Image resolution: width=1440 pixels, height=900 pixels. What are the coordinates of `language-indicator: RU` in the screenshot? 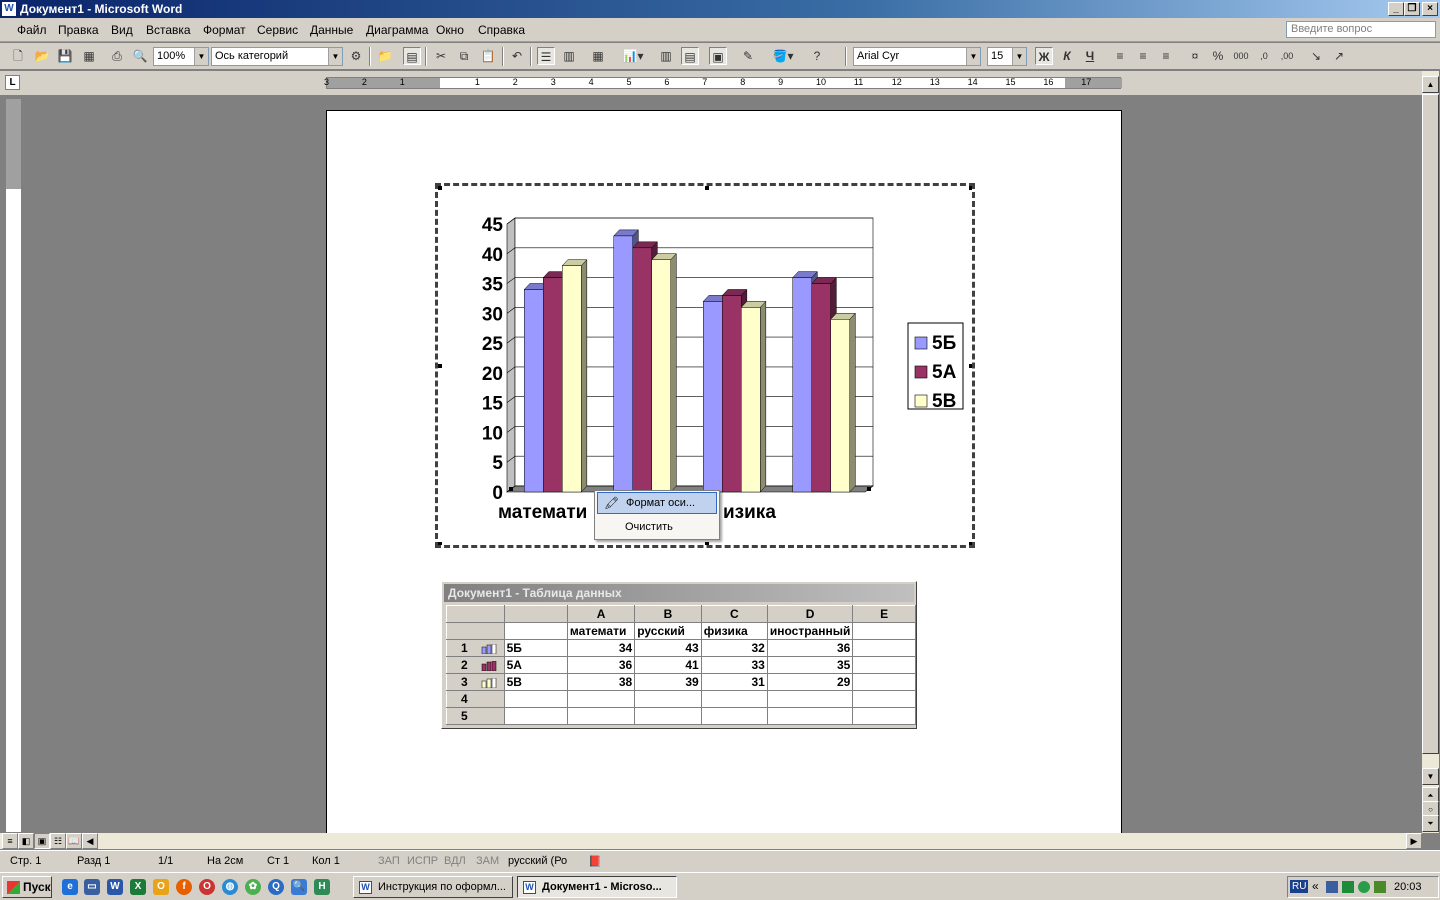 It's located at (1299, 886).